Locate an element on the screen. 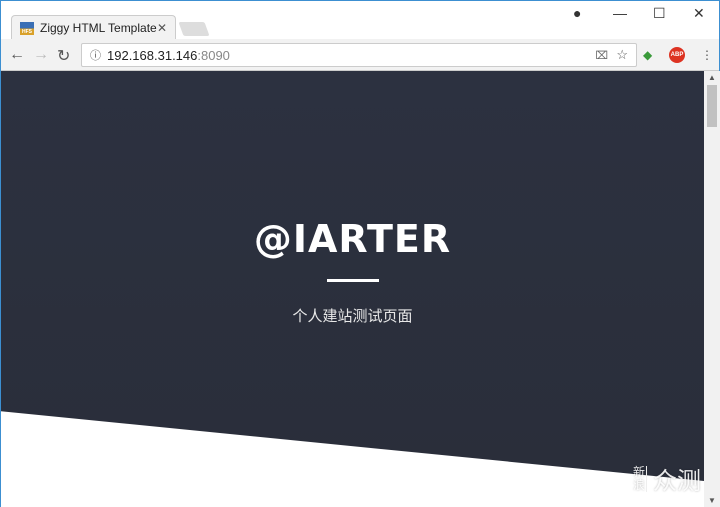 The image size is (720, 507). url-host: 192.168.31.146 is located at coordinates (152, 55).